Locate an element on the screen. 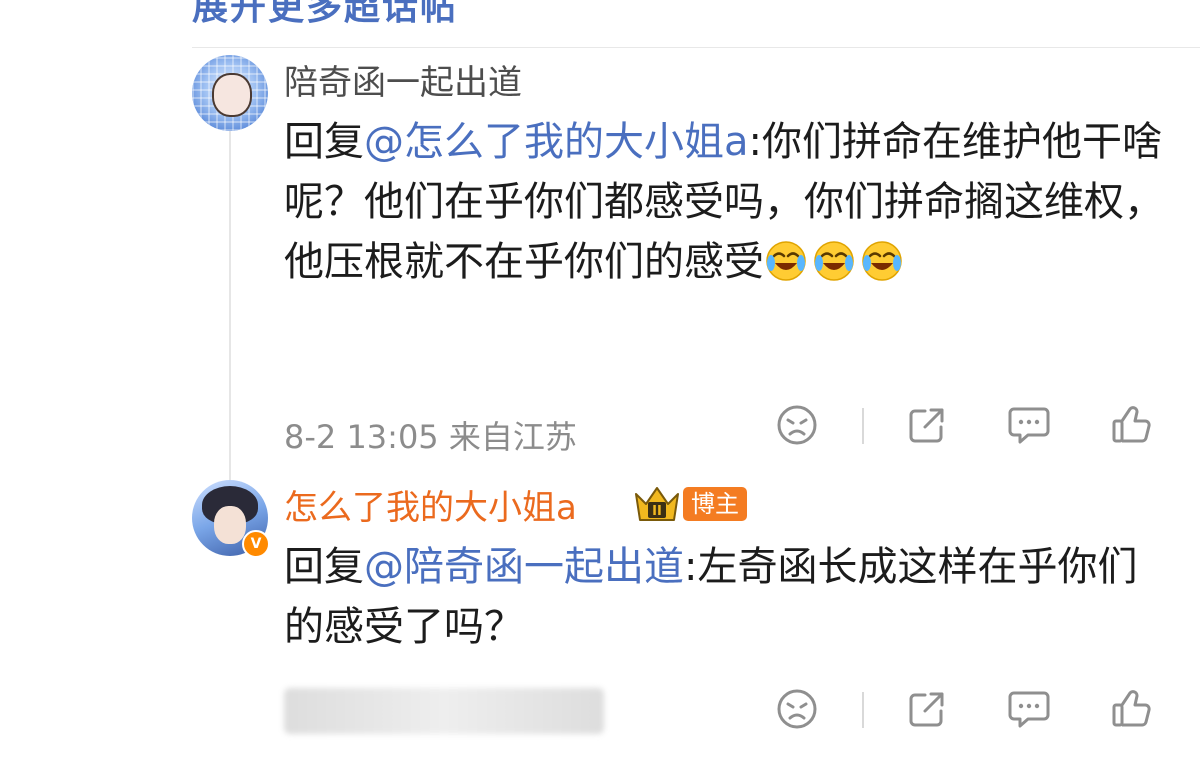 This screenshot has width=1200, height=768. blogger-badge: 博主 is located at coordinates (715, 504).